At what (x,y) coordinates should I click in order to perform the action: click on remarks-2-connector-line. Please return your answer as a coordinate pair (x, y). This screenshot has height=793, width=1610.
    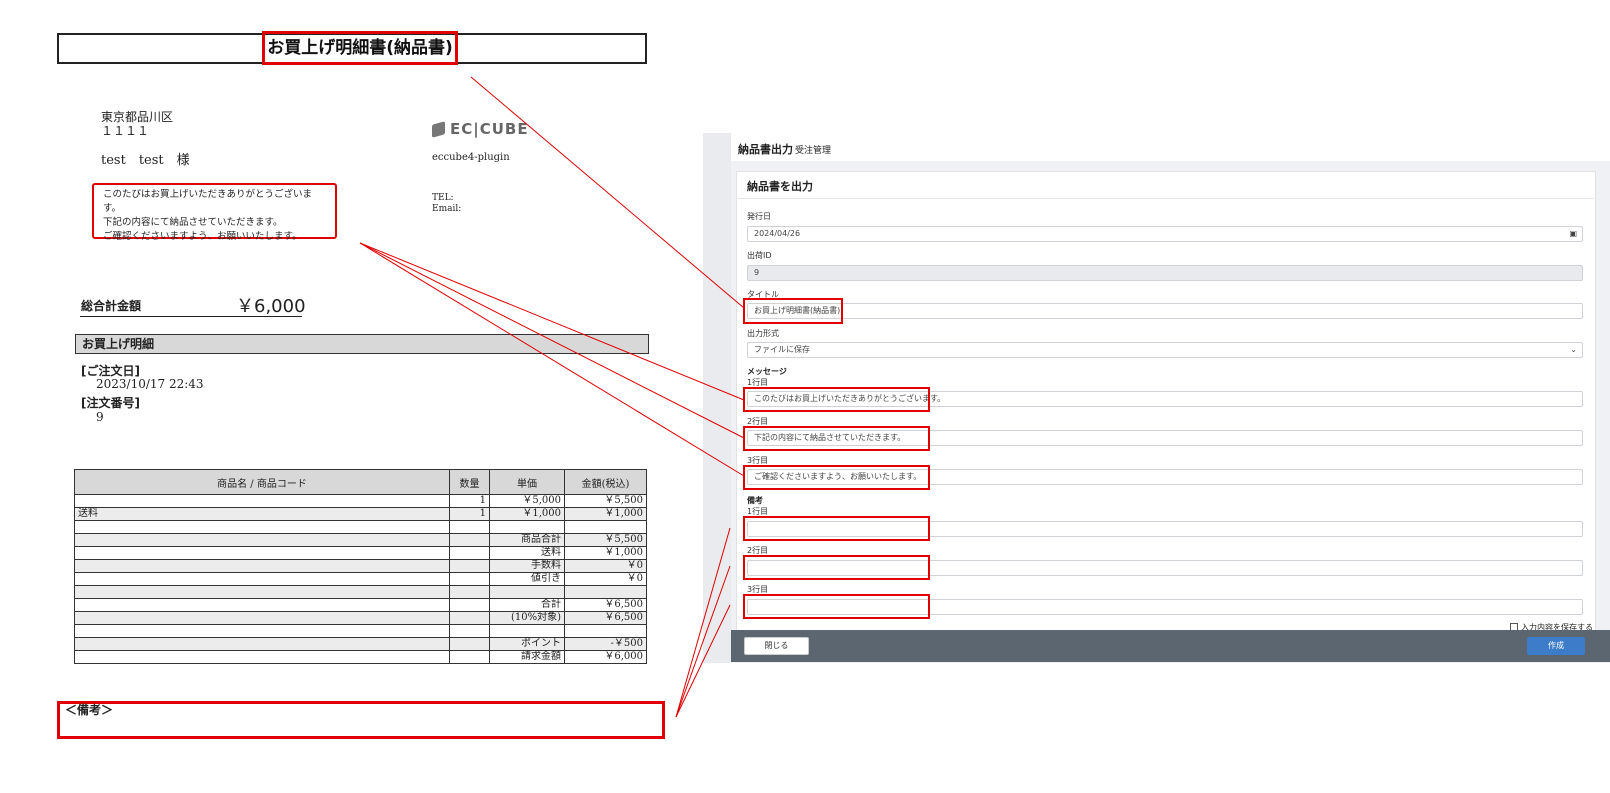
    Looking at the image, I should click on (703, 641).